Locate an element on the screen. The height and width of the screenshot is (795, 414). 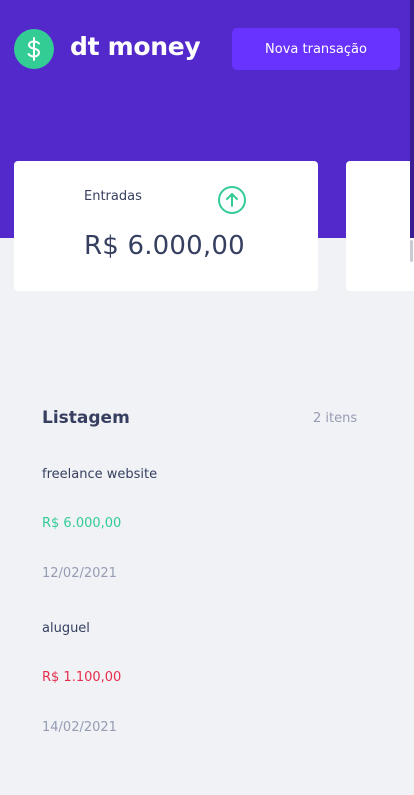
transaction-amount: R$ 1.100,00 is located at coordinates (82, 677).